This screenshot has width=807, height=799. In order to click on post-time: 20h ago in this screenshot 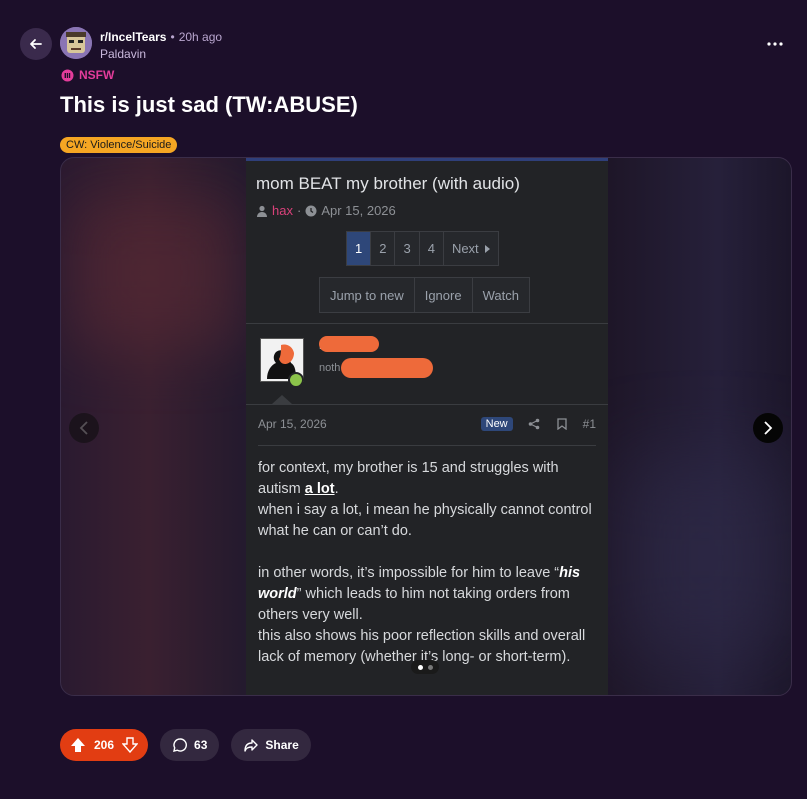, I will do `click(200, 37)`.